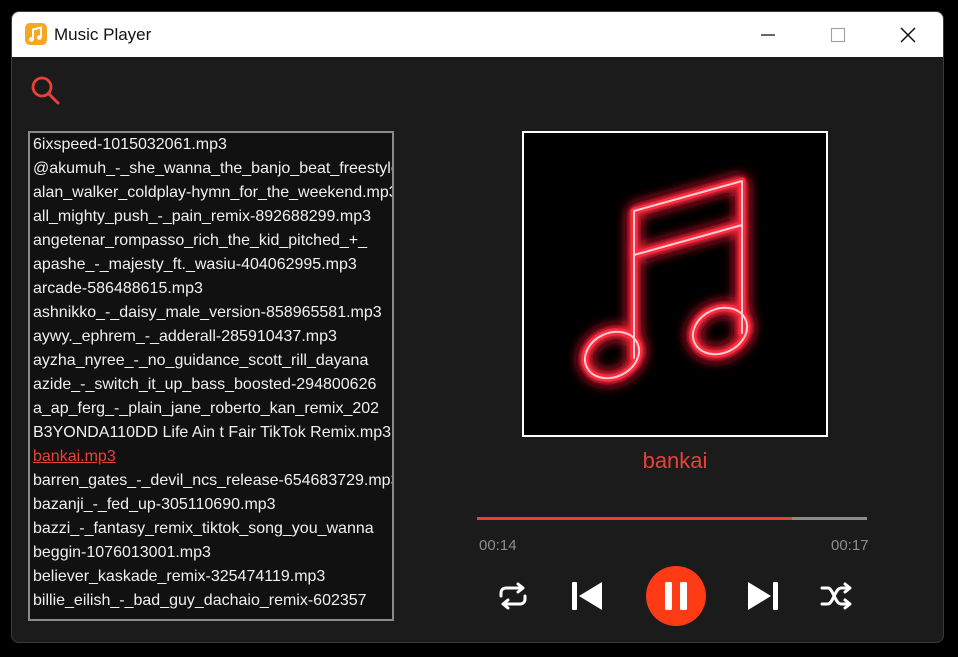  I want to click on playlist-item: beggin-1076013001.mp3, so click(211, 553).